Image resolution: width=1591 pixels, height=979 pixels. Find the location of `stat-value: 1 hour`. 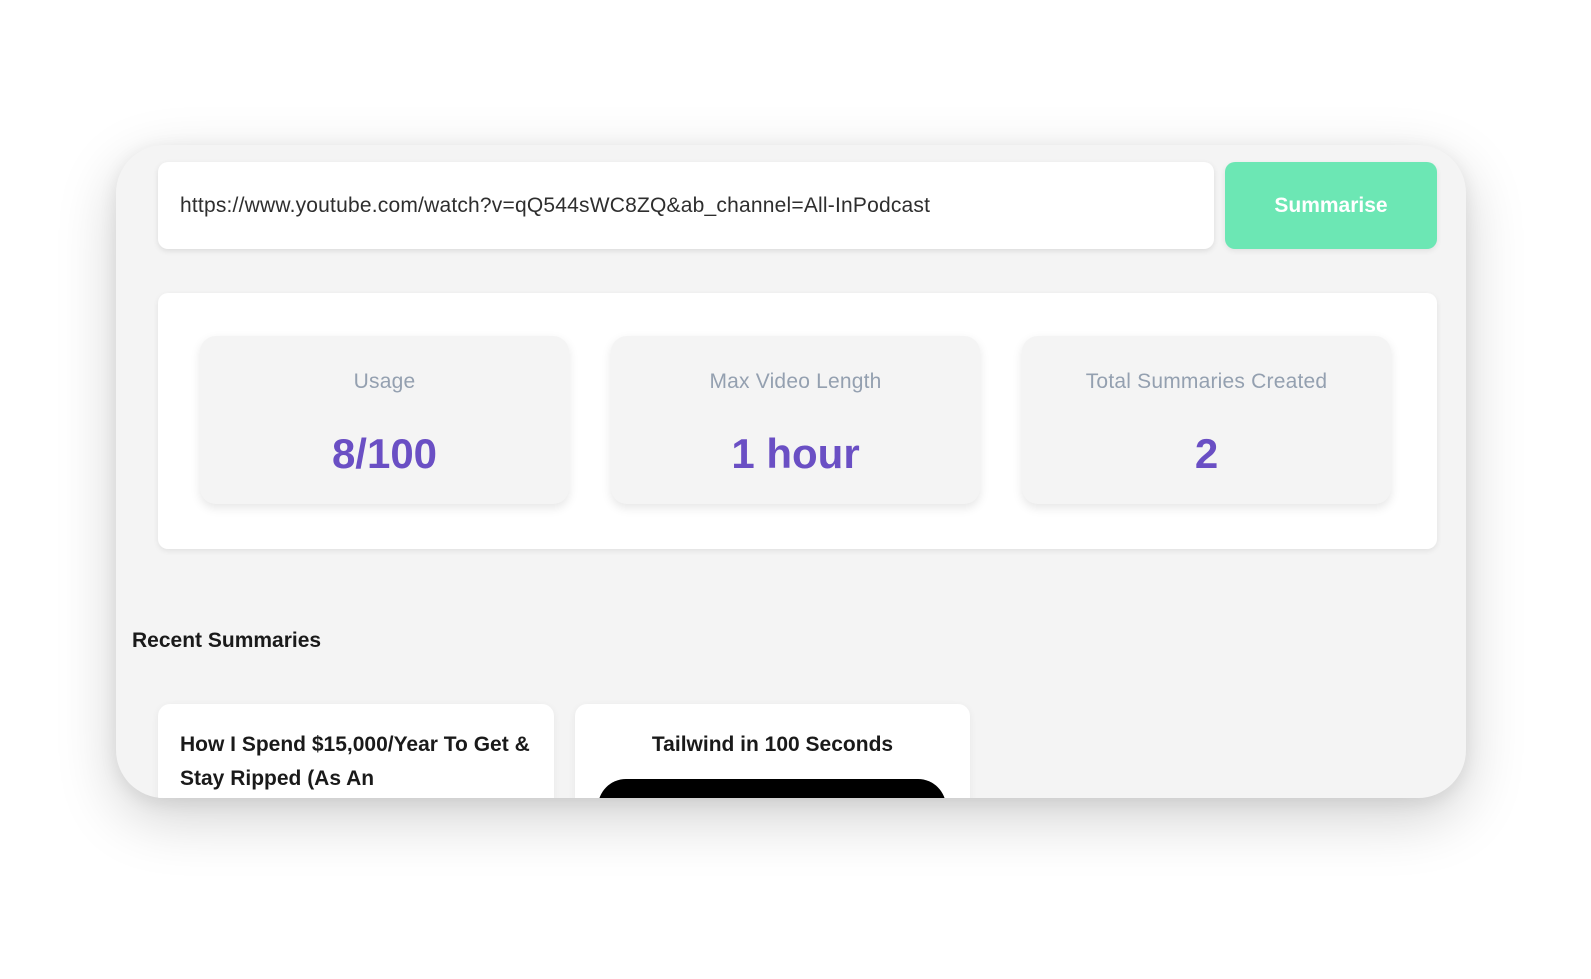

stat-value: 1 hour is located at coordinates (795, 453).